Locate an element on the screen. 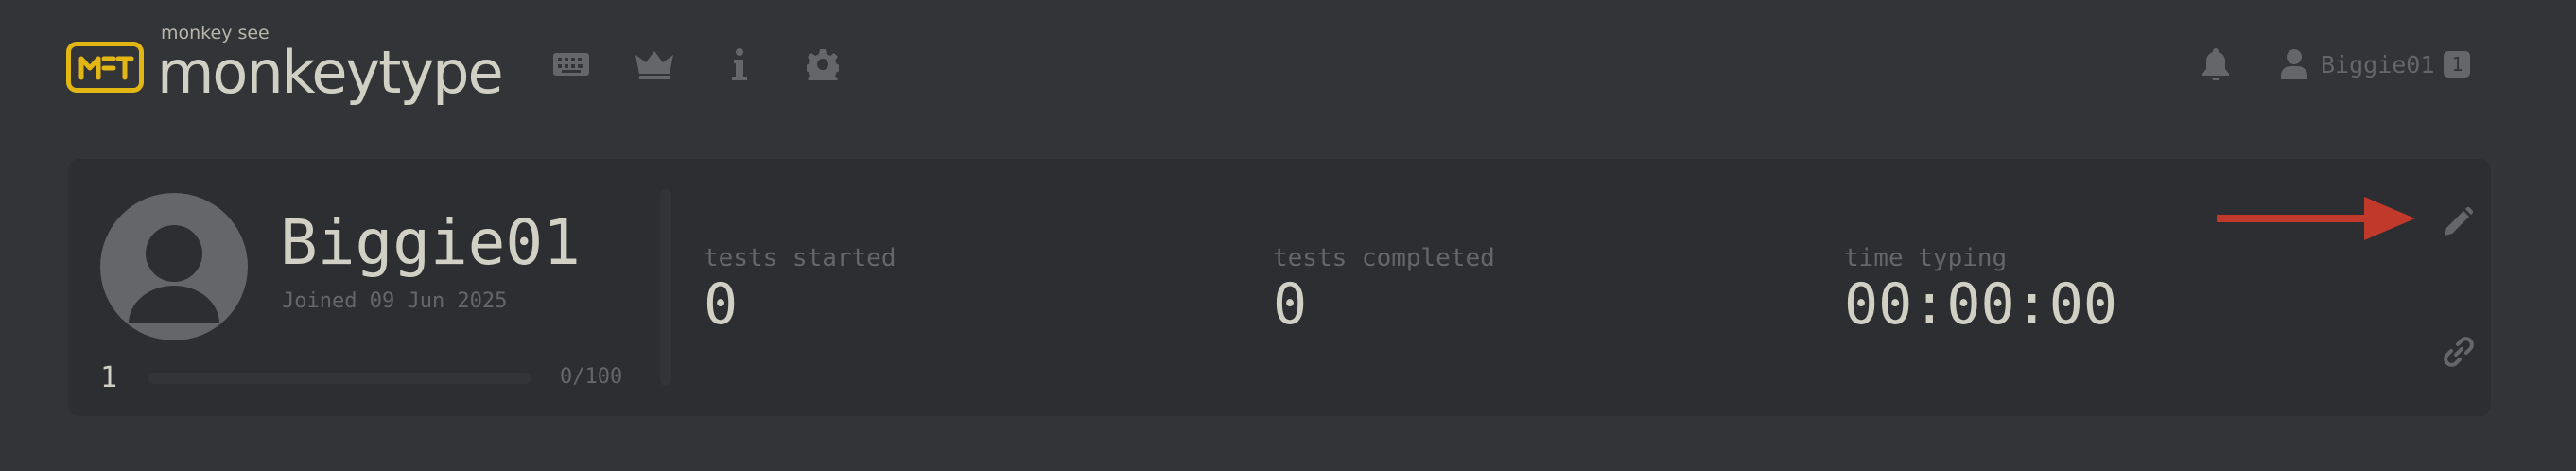 The image size is (2576, 471). logo: monkey see monkeytype is located at coordinates (285, 64).